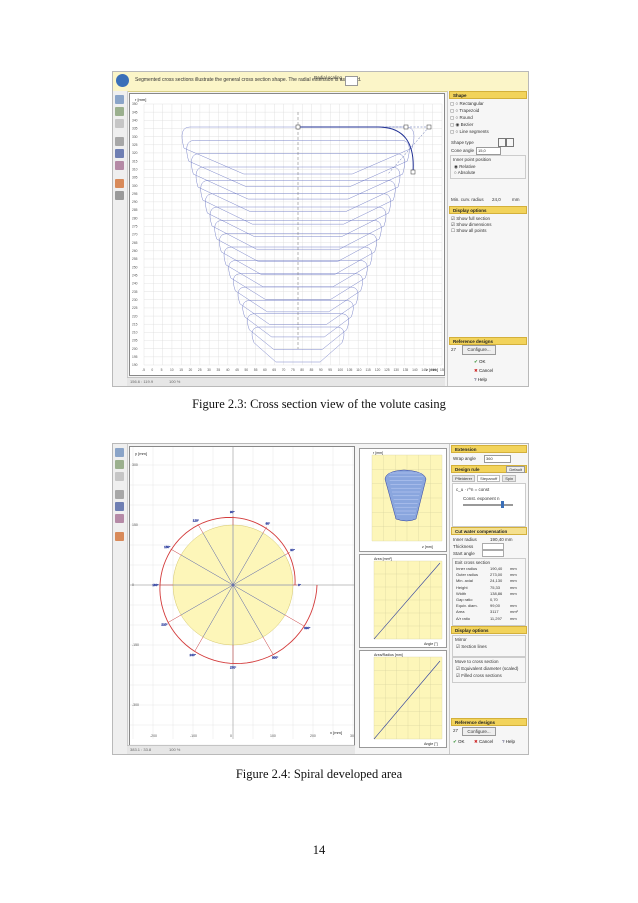 The image size is (638, 903). Describe the element at coordinates (135, 112) in the screenshot. I see `y-tick-label: 345` at that location.